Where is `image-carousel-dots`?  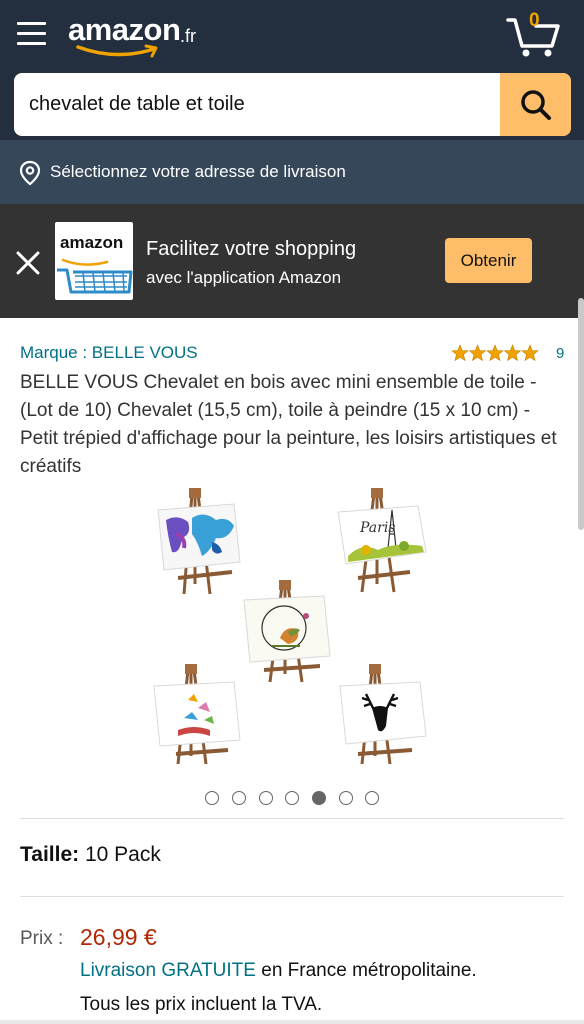 image-carousel-dots is located at coordinates (295, 798).